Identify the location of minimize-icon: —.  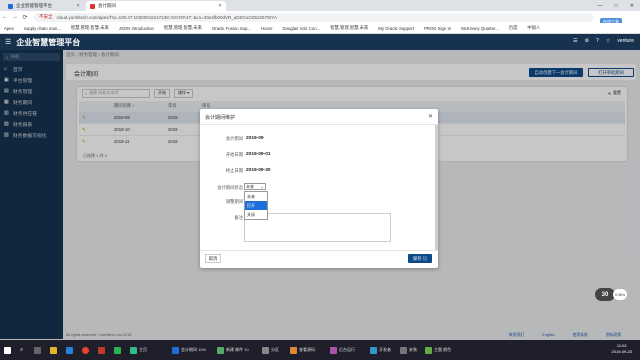
(600, 5).